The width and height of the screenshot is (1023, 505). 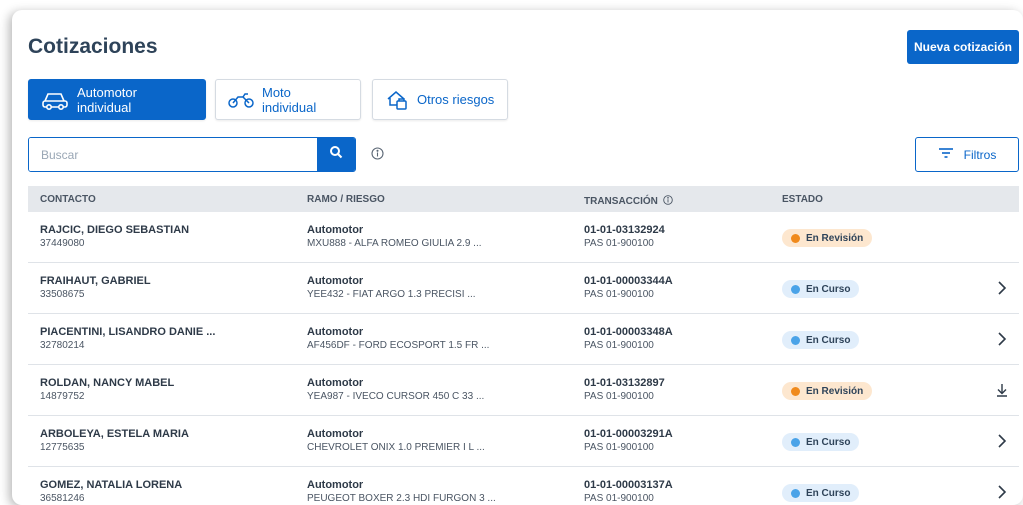 I want to click on transaction-number: 01-01-03132924, so click(x=624, y=230).